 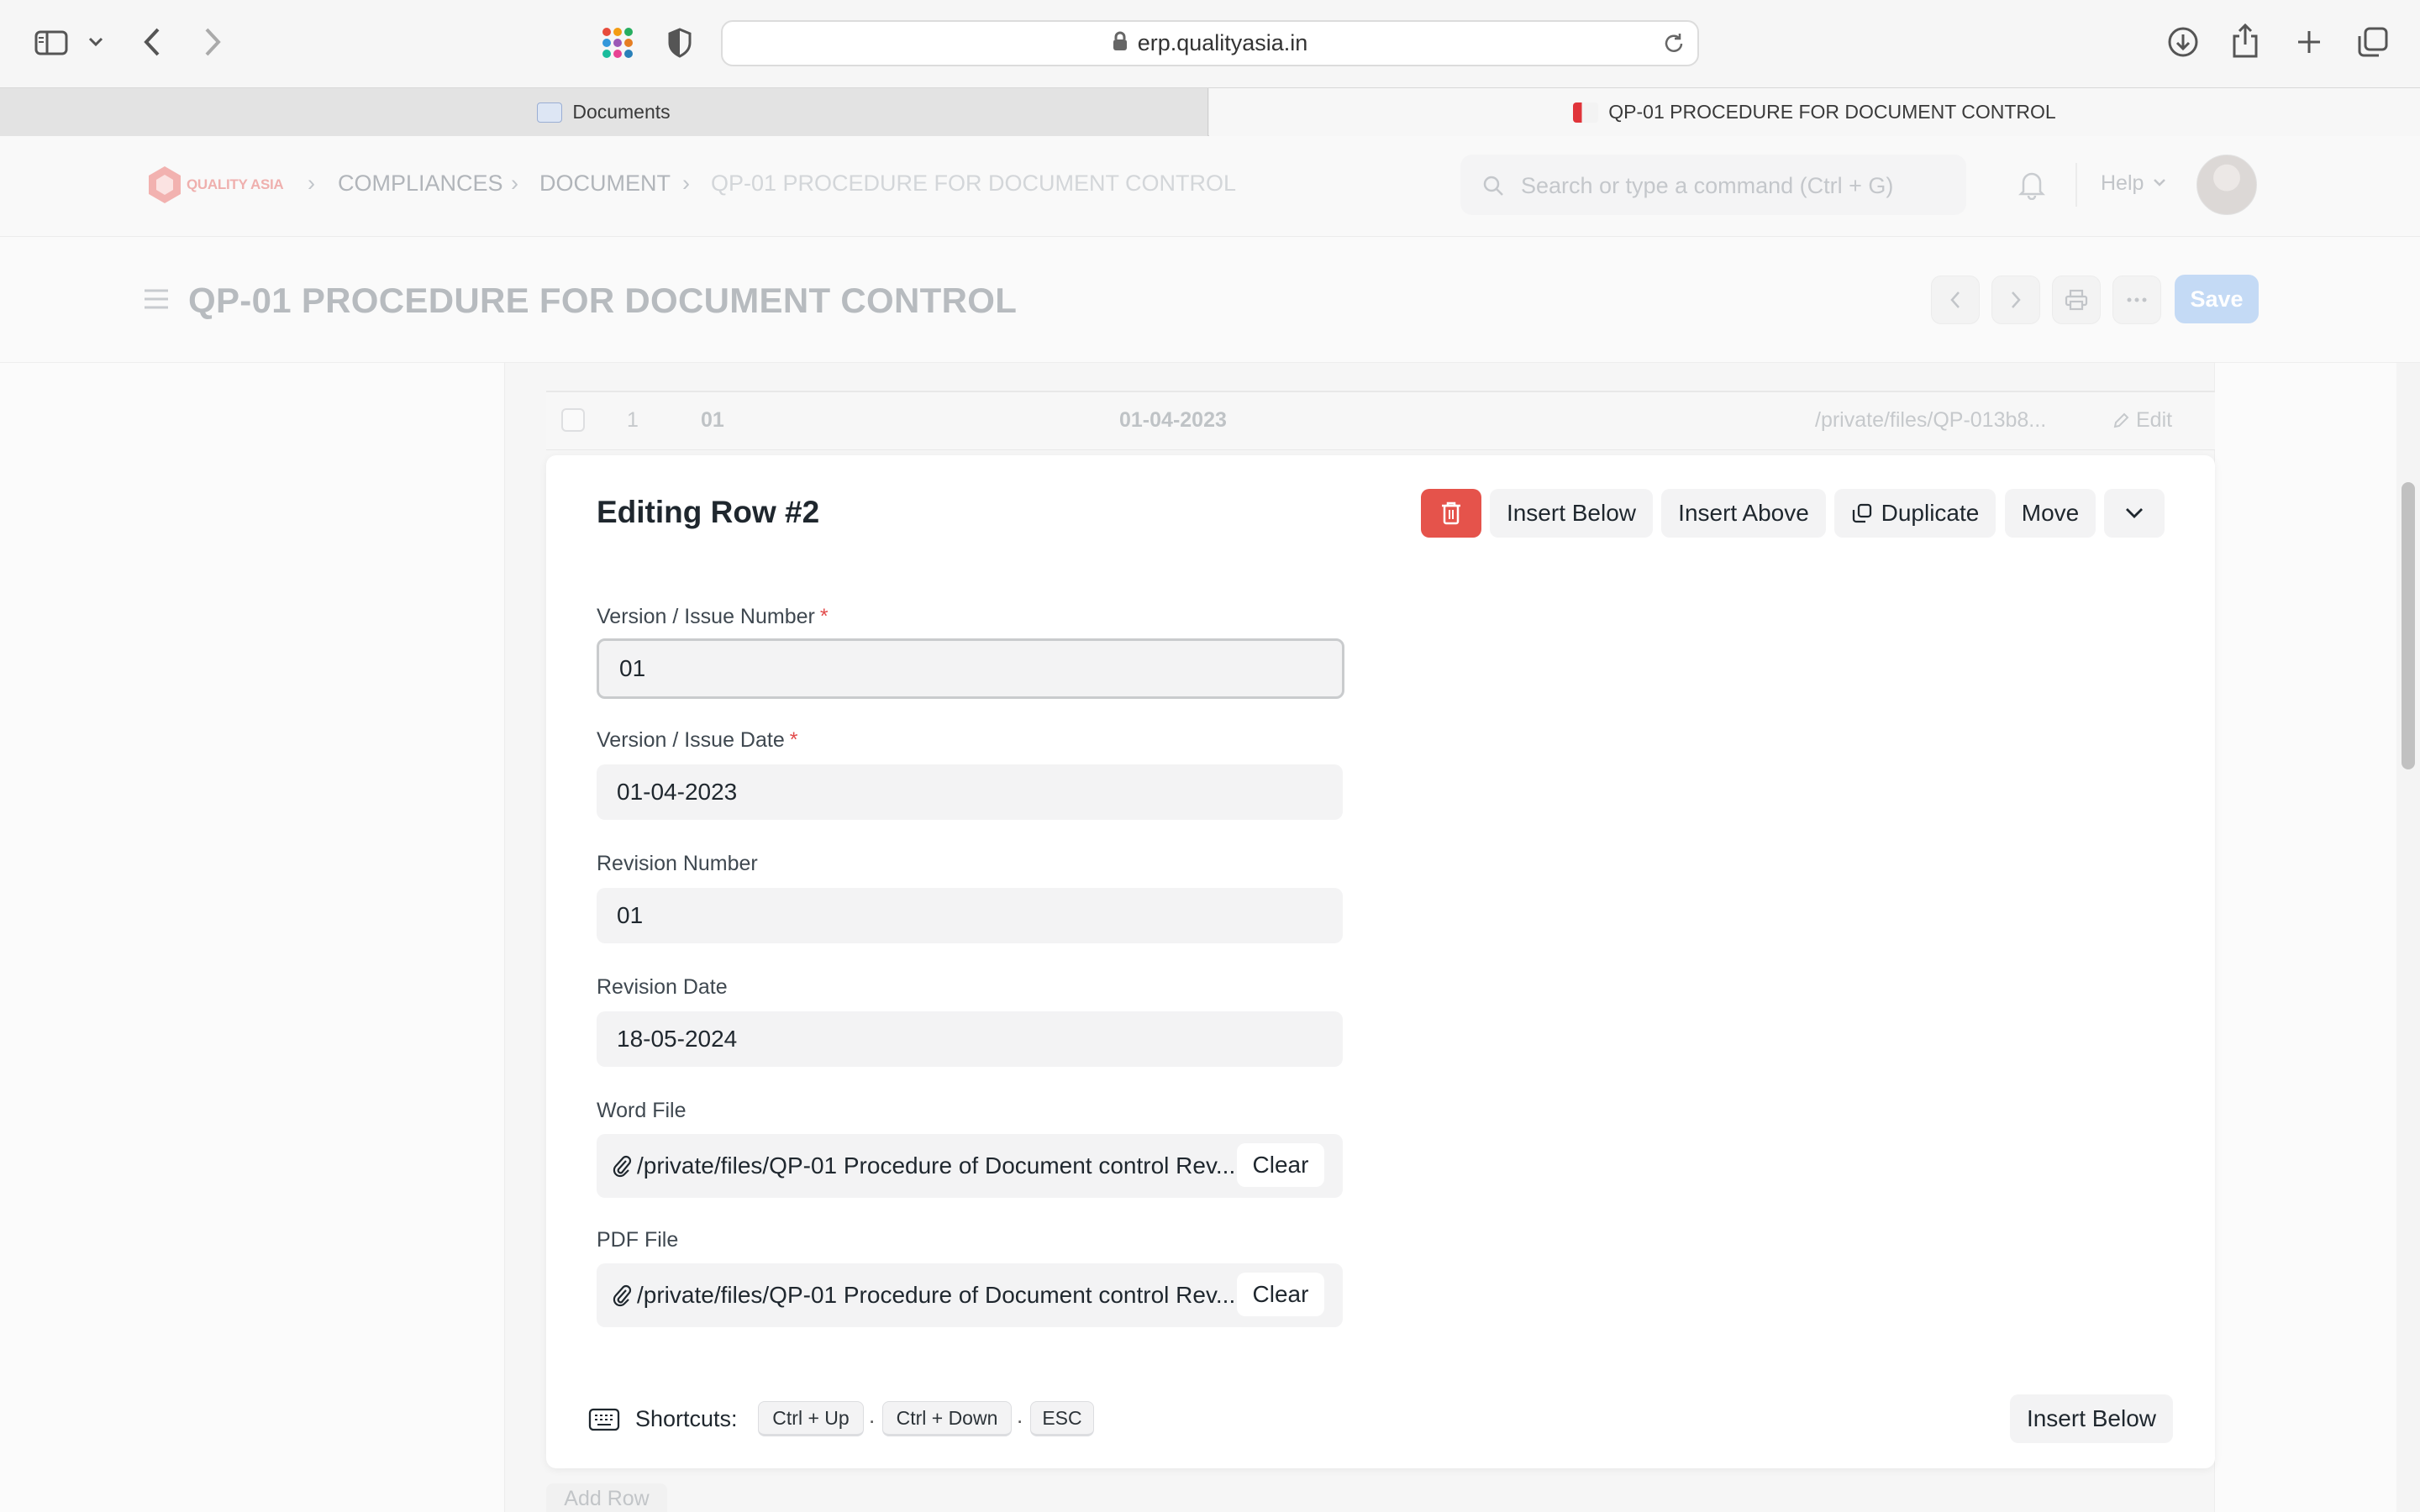 What do you see at coordinates (152, 42) in the screenshot?
I see `back-icon` at bounding box center [152, 42].